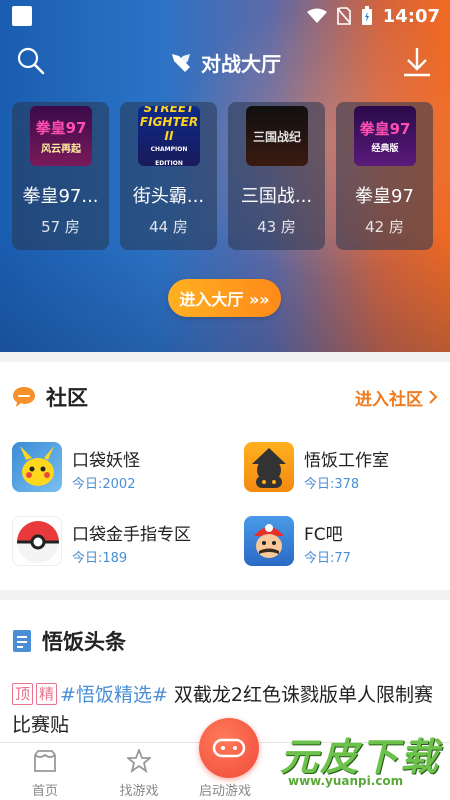  Describe the element at coordinates (332, 484) in the screenshot. I see `community-today-count: 今日:378` at that location.